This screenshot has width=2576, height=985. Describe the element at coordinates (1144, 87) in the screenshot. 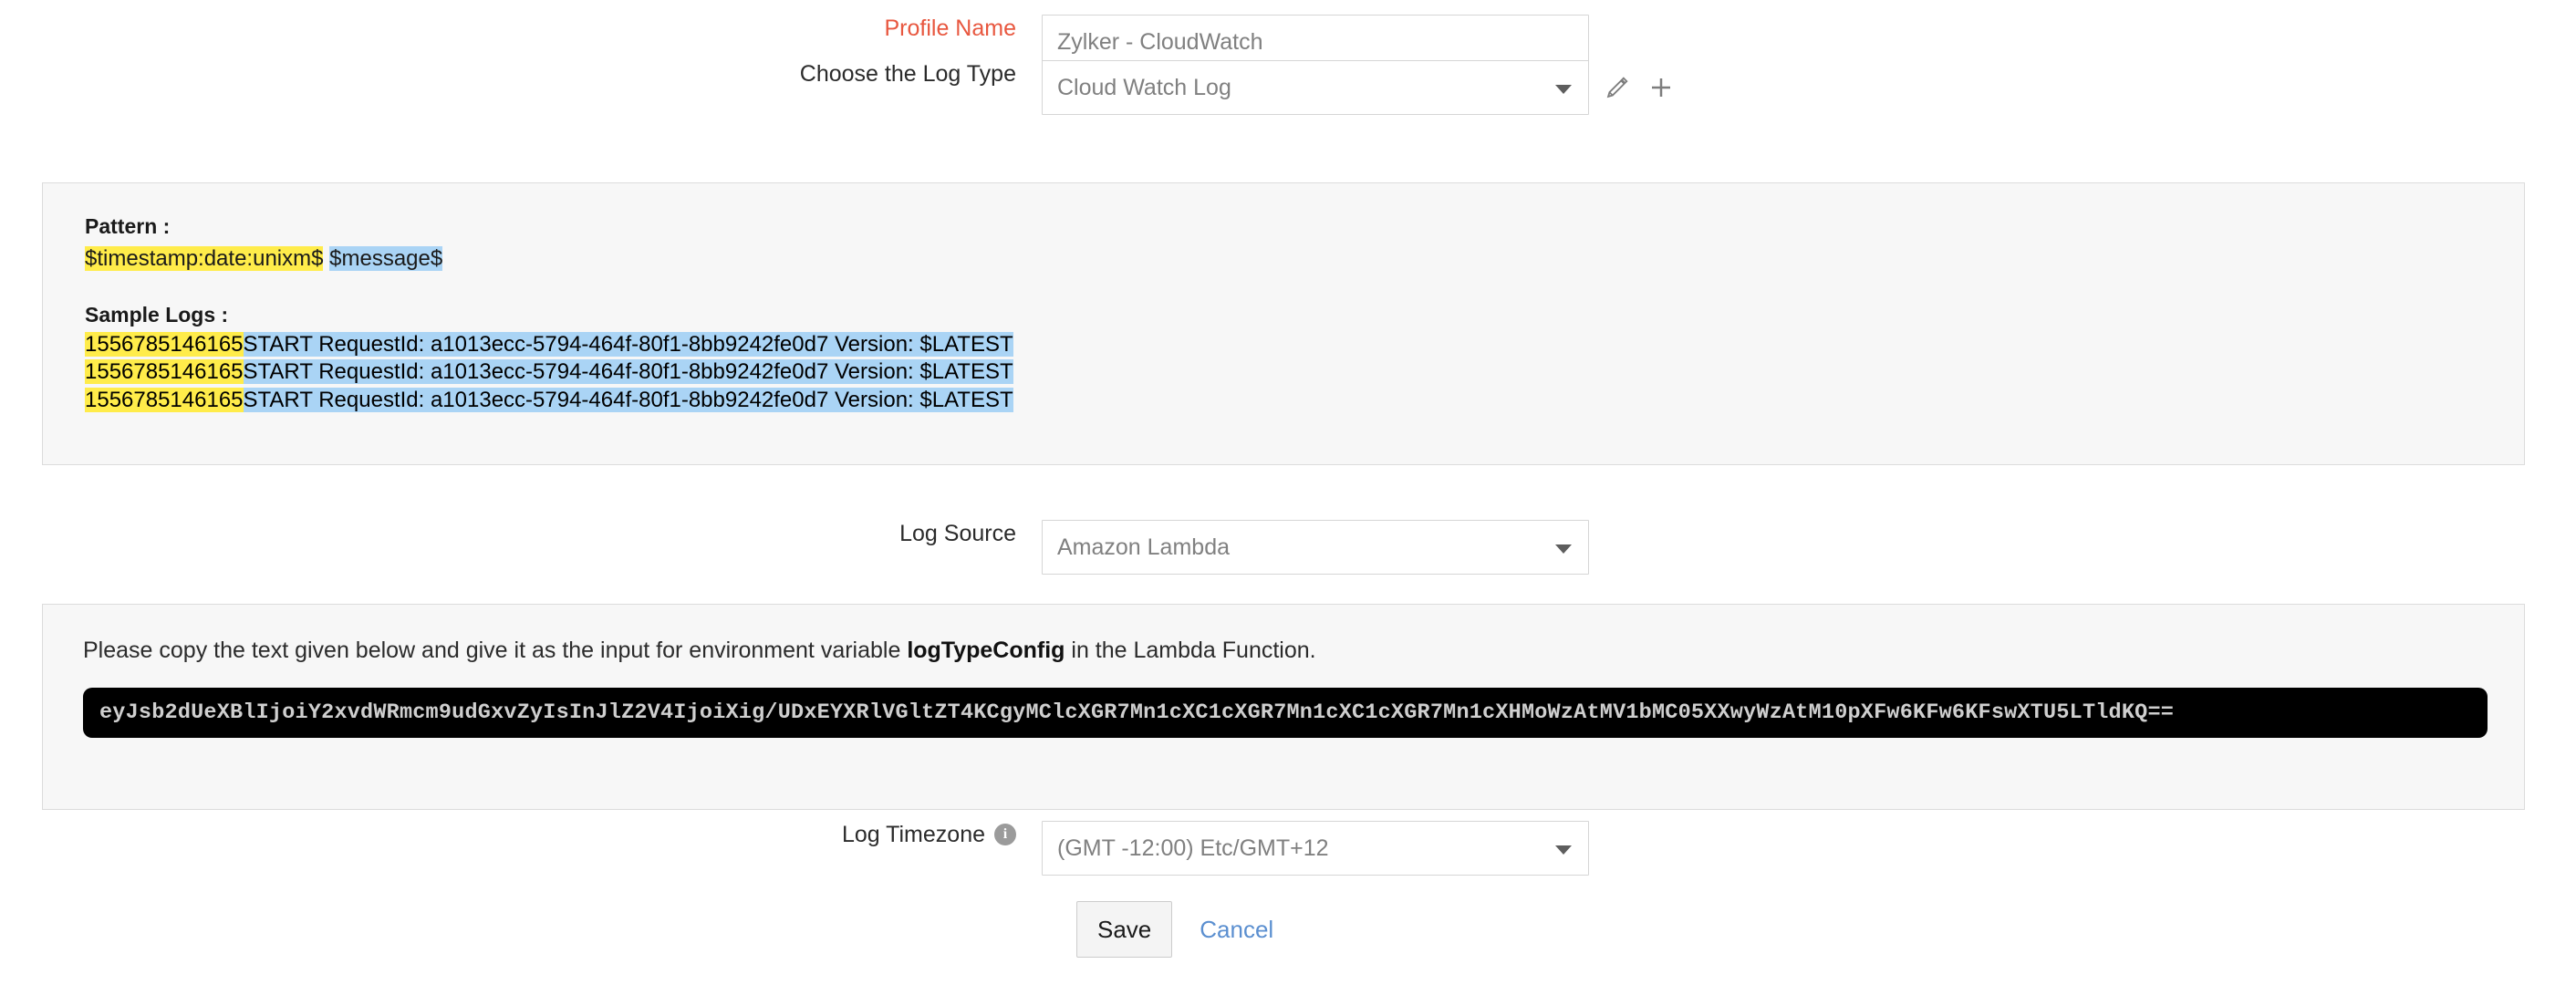

I see `log-type-selected-value: Cloud Watch Log` at that location.